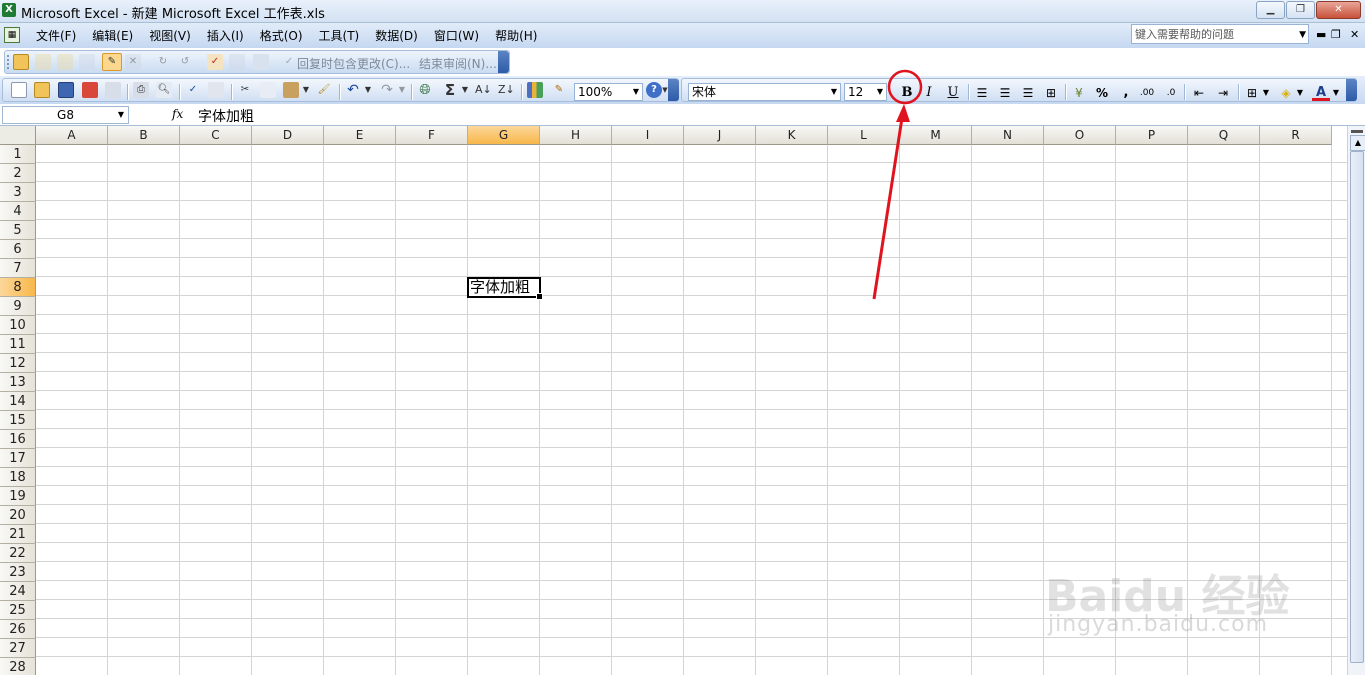  What do you see at coordinates (261, 62) in the screenshot?
I see `merge-icon` at bounding box center [261, 62].